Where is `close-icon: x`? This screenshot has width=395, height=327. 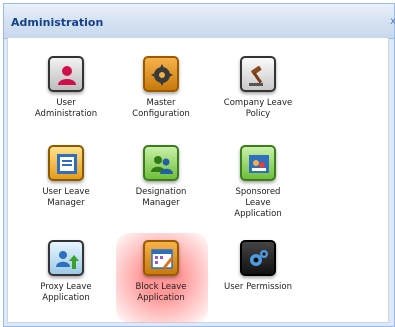
close-icon: x is located at coordinates (392, 21).